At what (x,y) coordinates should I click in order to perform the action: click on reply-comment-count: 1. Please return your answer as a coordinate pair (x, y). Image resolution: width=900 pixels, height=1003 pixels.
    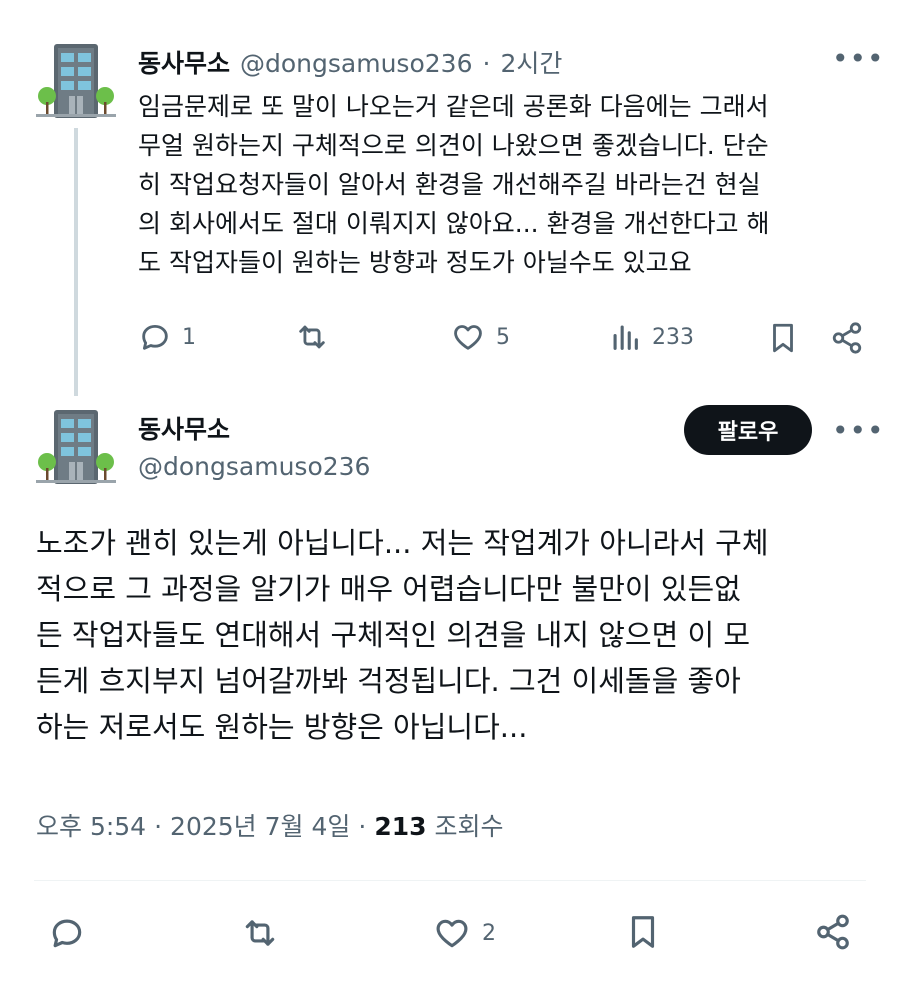
    Looking at the image, I should click on (189, 337).